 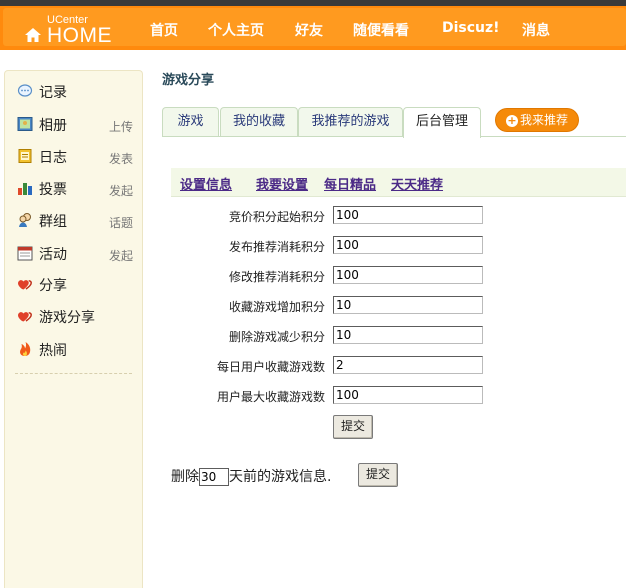 I want to click on field-label: 每日用户收藏游戏数, so click(x=270, y=367).